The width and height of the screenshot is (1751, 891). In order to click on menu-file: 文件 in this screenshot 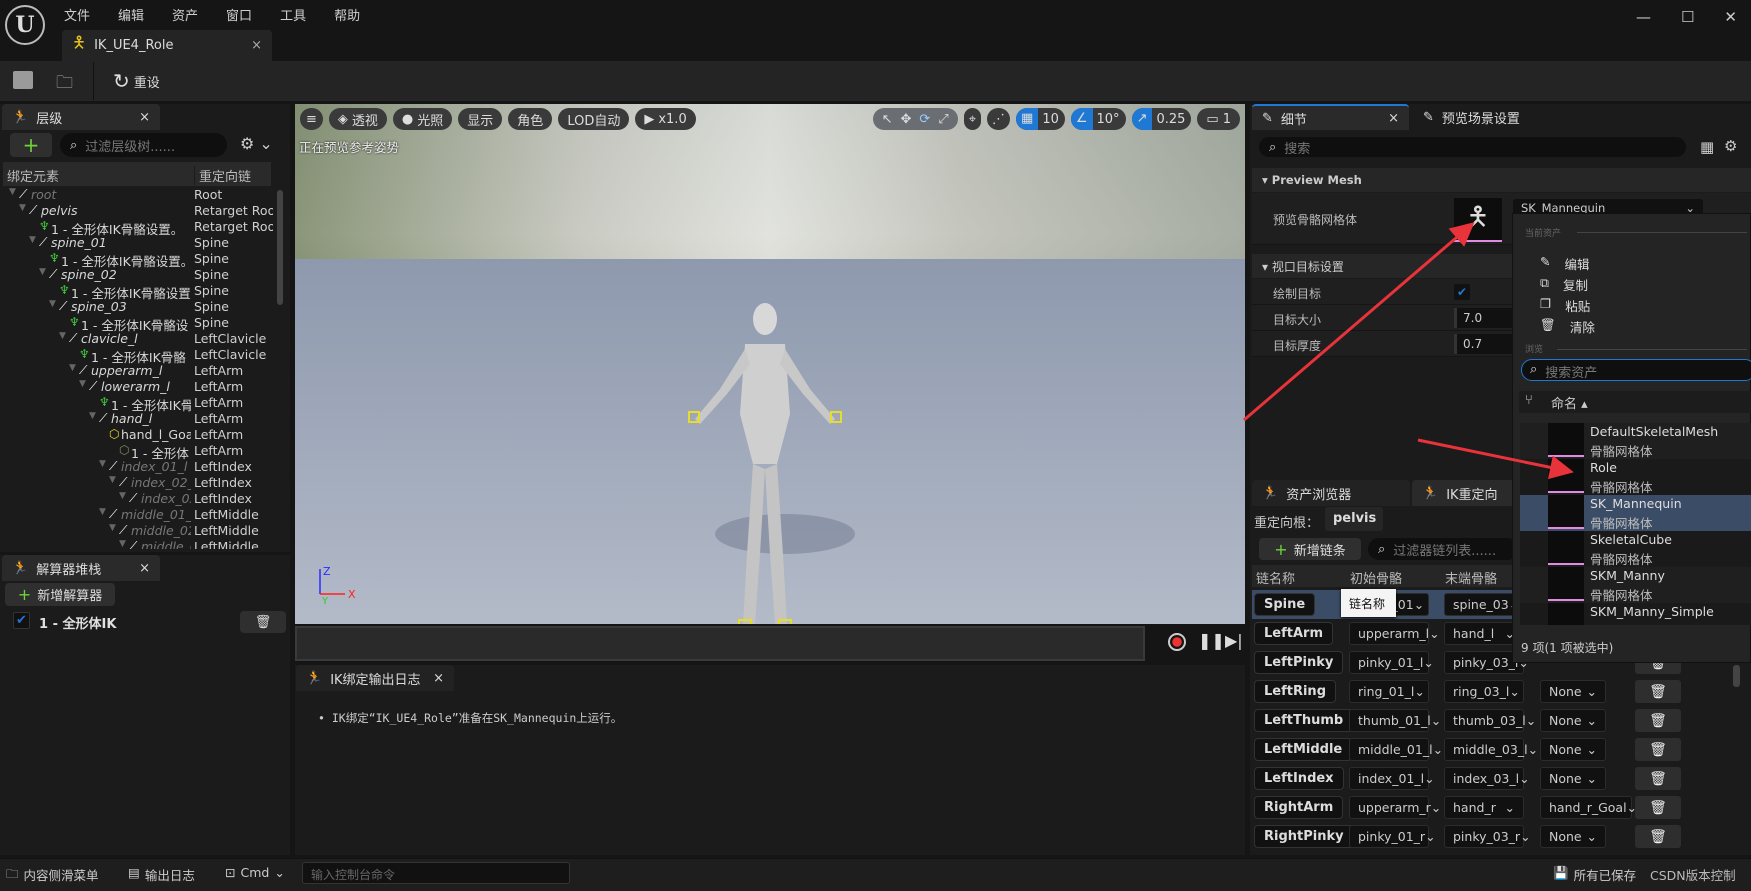, I will do `click(77, 14)`.